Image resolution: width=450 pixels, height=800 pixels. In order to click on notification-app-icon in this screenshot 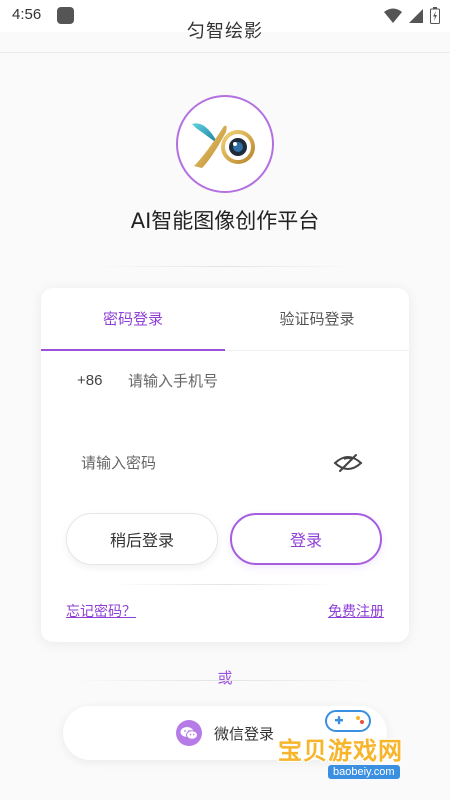, I will do `click(65, 15)`.